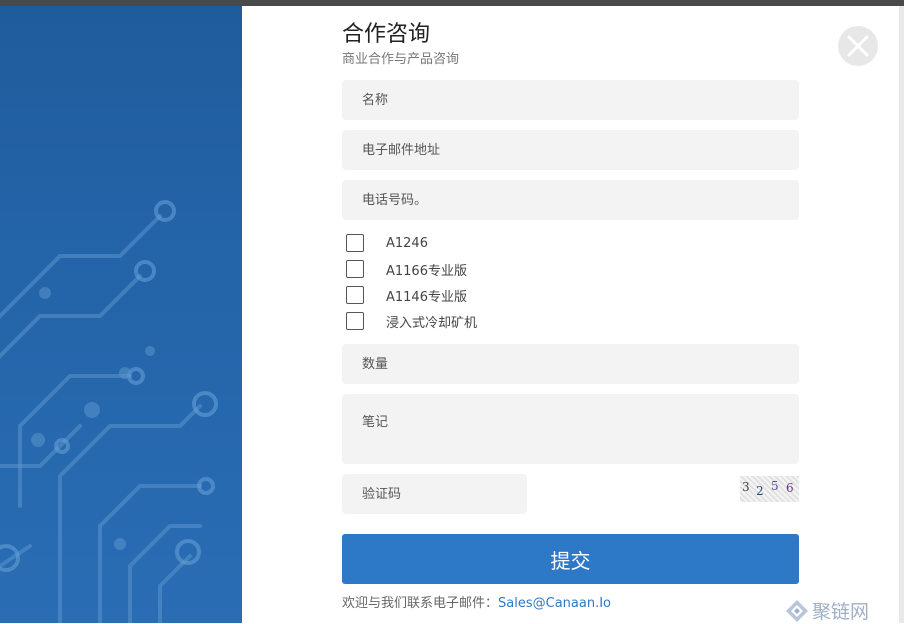 This screenshot has height=624, width=904. What do you see at coordinates (775, 486) in the screenshot?
I see `captcha-char: 5` at bounding box center [775, 486].